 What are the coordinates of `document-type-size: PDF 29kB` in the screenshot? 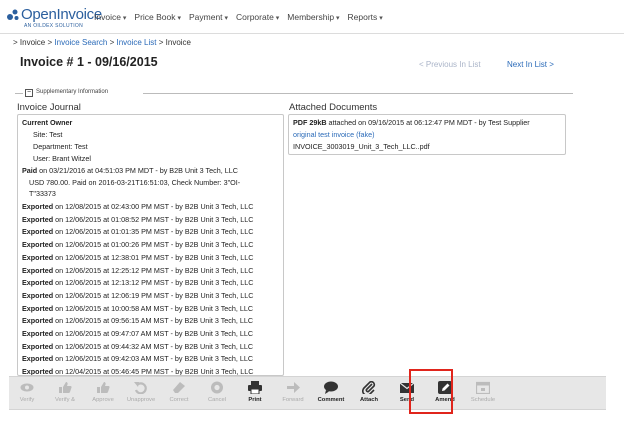 It's located at (310, 122).